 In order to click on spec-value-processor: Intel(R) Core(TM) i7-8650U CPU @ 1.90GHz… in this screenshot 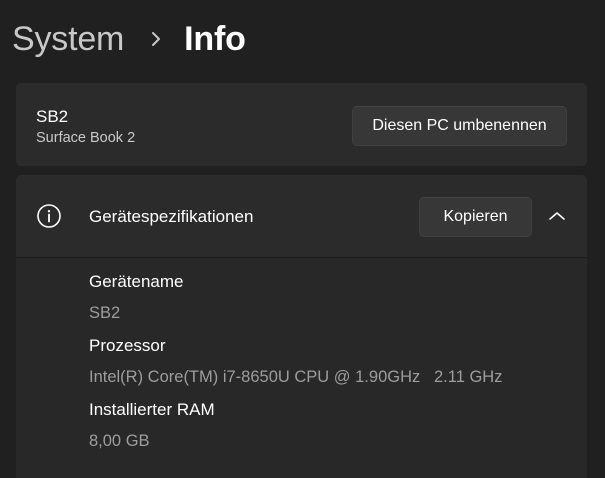, I will do `click(296, 377)`.